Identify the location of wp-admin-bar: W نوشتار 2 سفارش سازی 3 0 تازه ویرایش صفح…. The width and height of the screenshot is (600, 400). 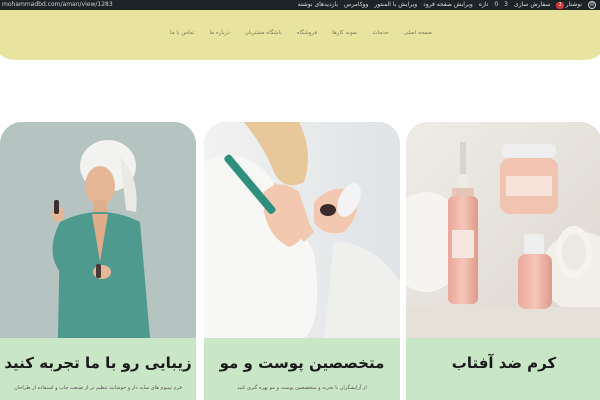
(300, 5).